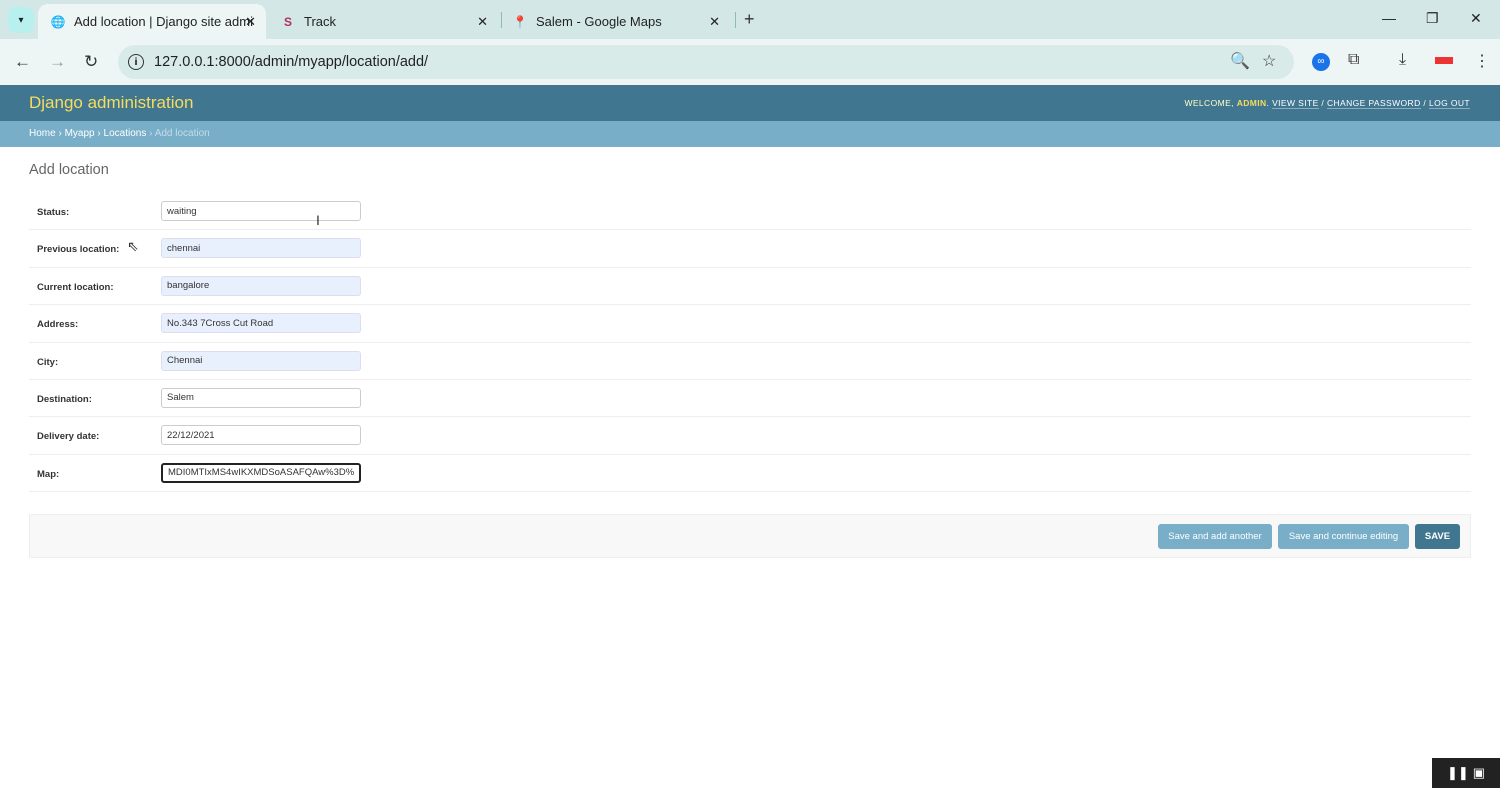  I want to click on reload-button: ↻, so click(91, 62).